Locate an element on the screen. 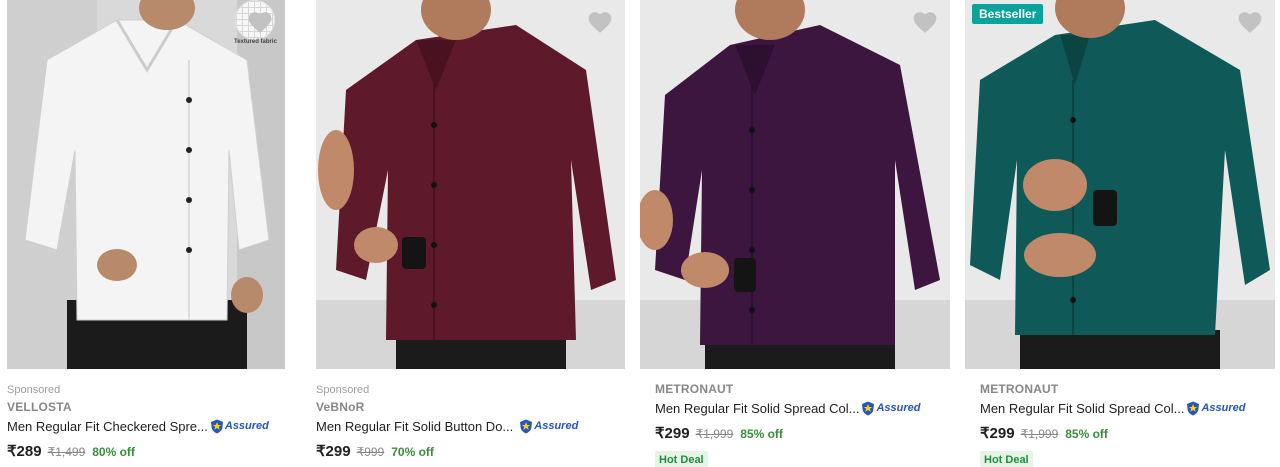 This screenshot has height=467, width=1280. brand-name: VeBNoR is located at coordinates (340, 407).